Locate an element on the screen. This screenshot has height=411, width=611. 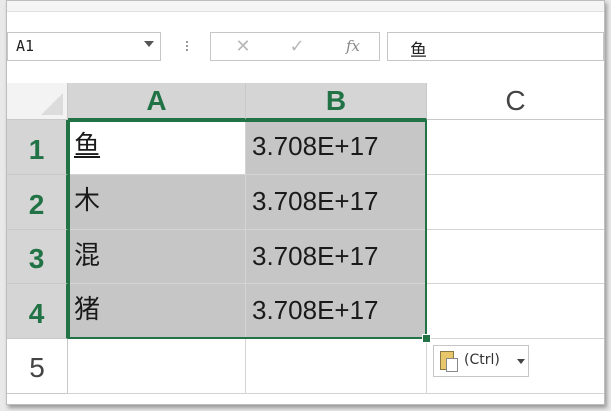
cell-a5 is located at coordinates (157, 366).